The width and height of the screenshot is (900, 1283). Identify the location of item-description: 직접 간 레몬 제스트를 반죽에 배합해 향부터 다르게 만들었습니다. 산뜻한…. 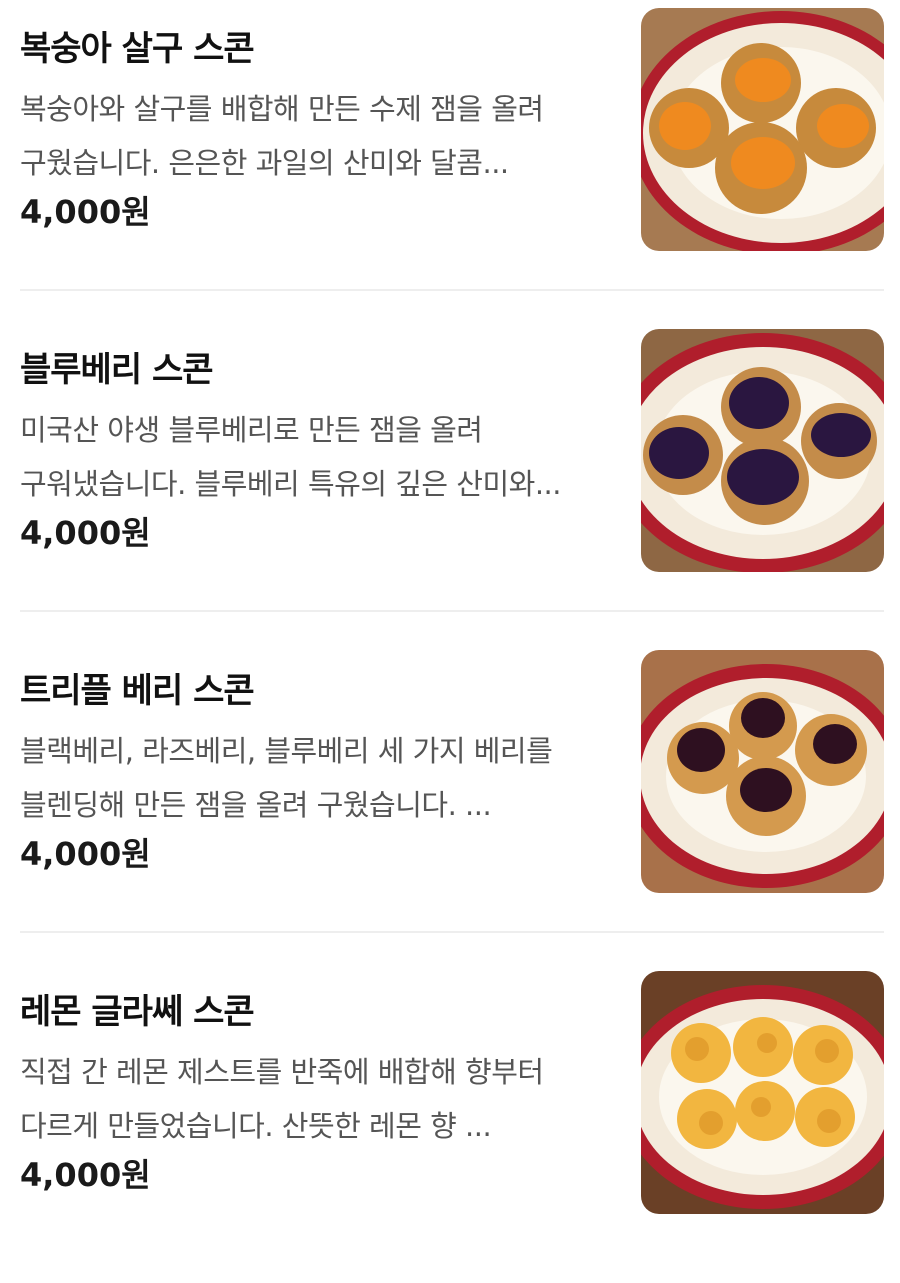
(282, 1099).